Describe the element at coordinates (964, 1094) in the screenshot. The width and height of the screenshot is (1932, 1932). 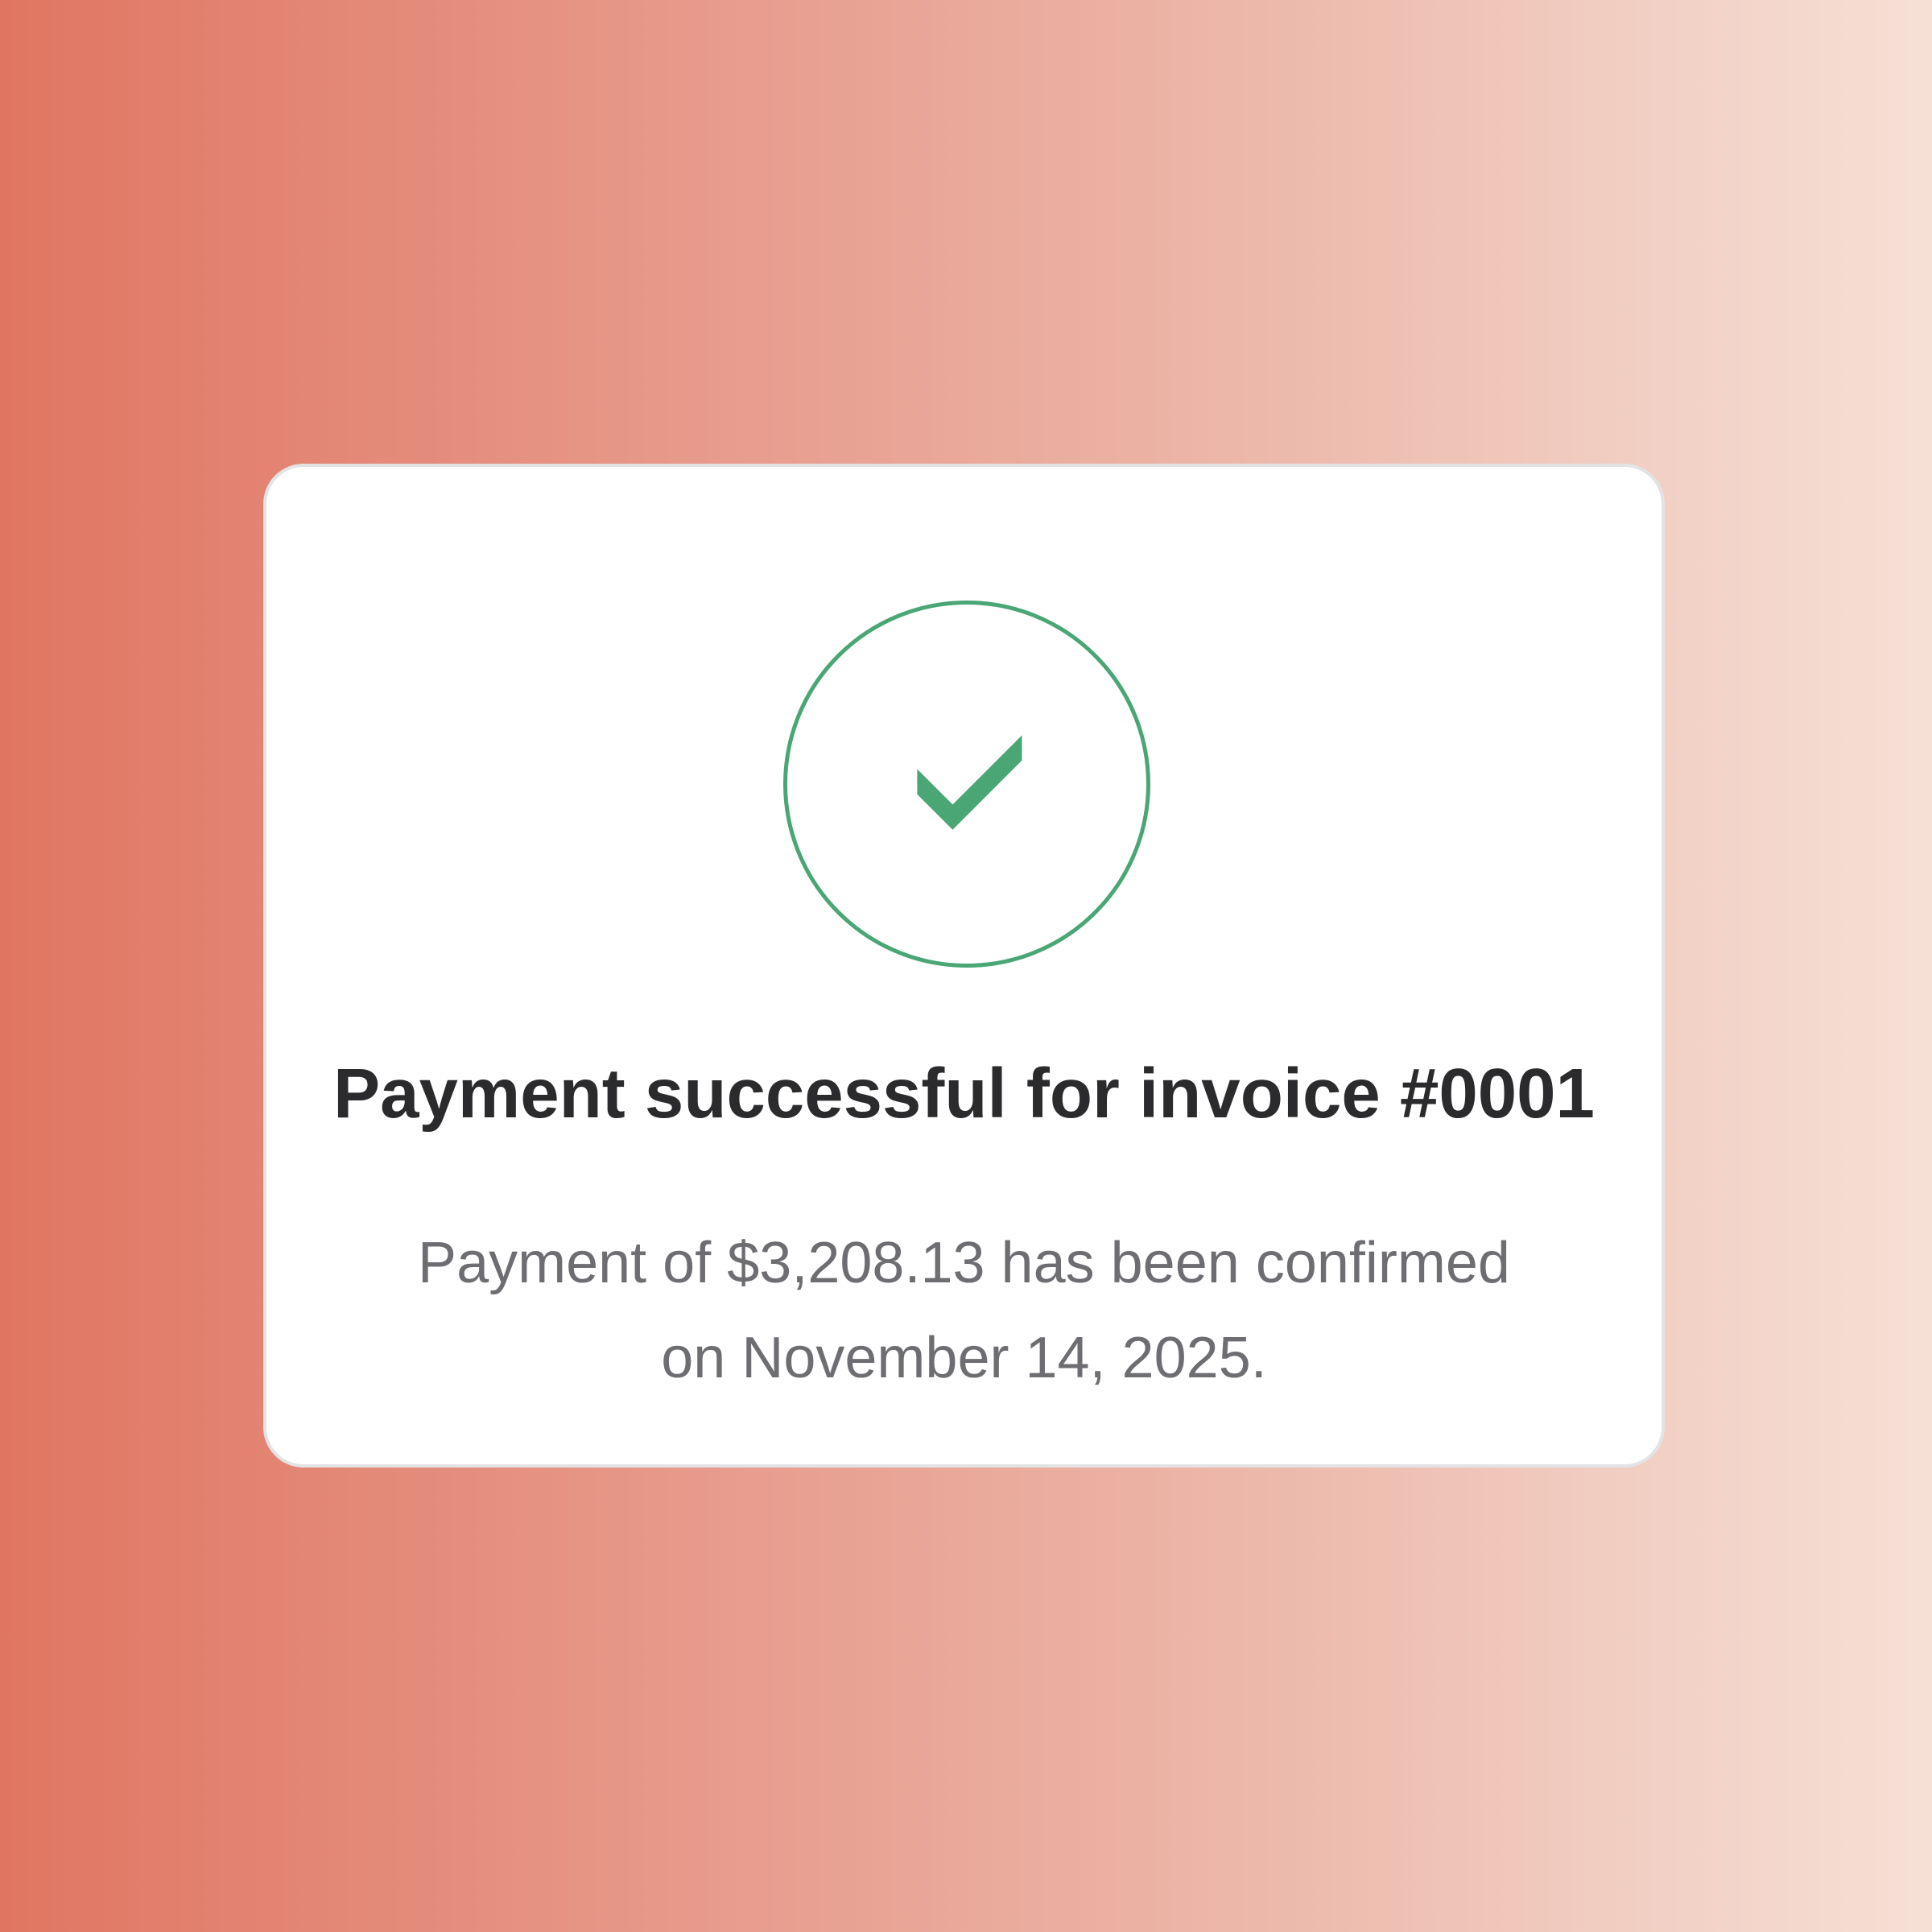
I see `success-title: Payment successful for invoice #0001` at that location.